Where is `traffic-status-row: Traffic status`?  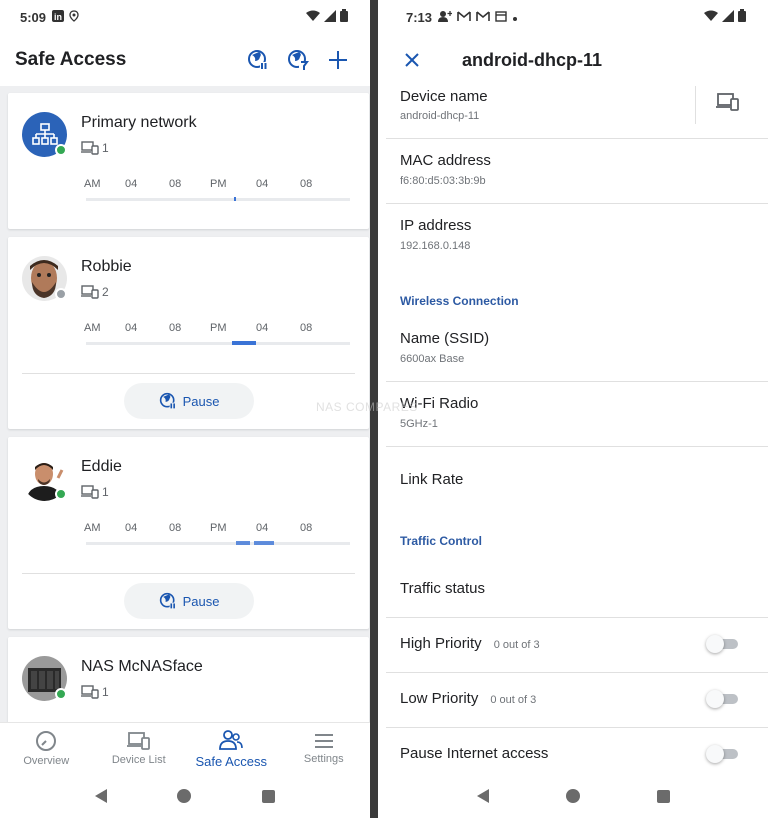
traffic-status-row: Traffic status is located at coordinates (577, 589).